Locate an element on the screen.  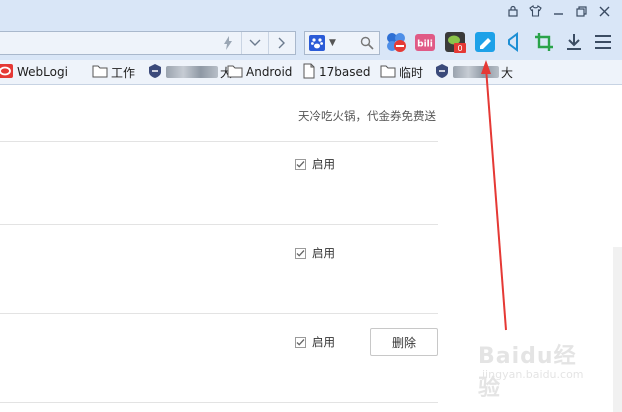
delete-button: 删除 is located at coordinates (404, 342).